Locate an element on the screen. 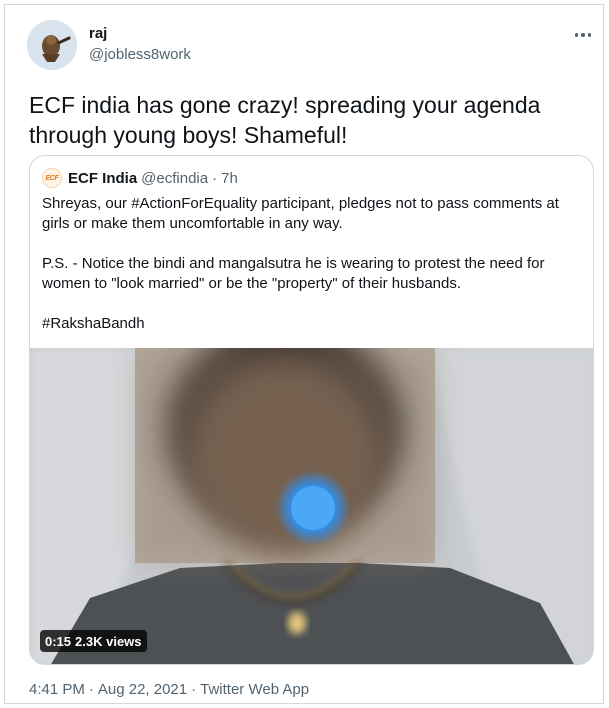 This screenshot has height=708, width=609. quoted-tweet-header: ECF ECF India @ecfindia · 7h is located at coordinates (140, 178).